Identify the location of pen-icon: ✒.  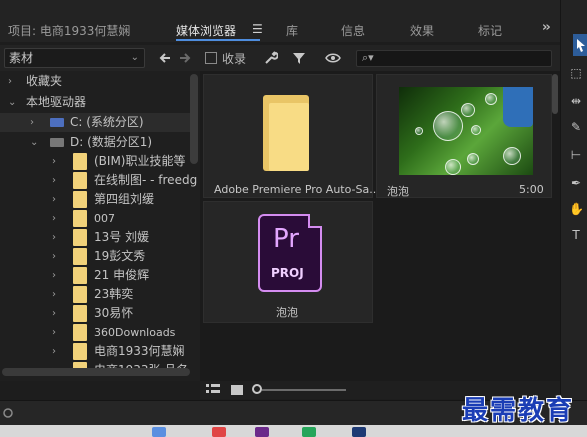
(576, 183).